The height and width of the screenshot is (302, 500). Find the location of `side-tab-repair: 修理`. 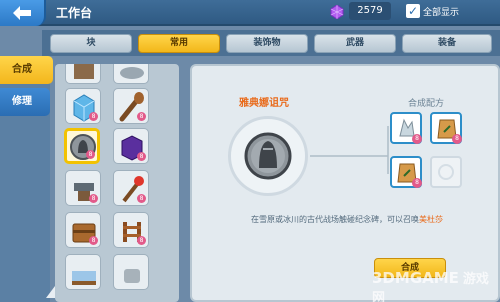

side-tab-repair: 修理 is located at coordinates (25, 102).